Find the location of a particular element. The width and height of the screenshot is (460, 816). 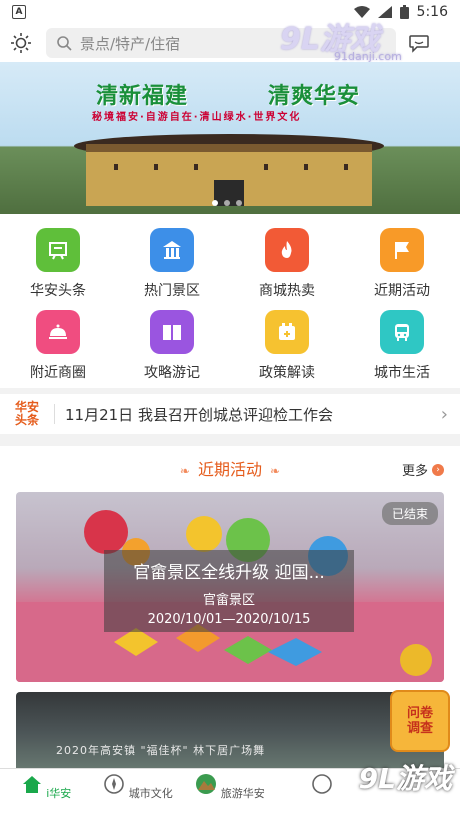

watermark-logo-bottom: 9L游戏 91danji.com is located at coordinates (405, 786).